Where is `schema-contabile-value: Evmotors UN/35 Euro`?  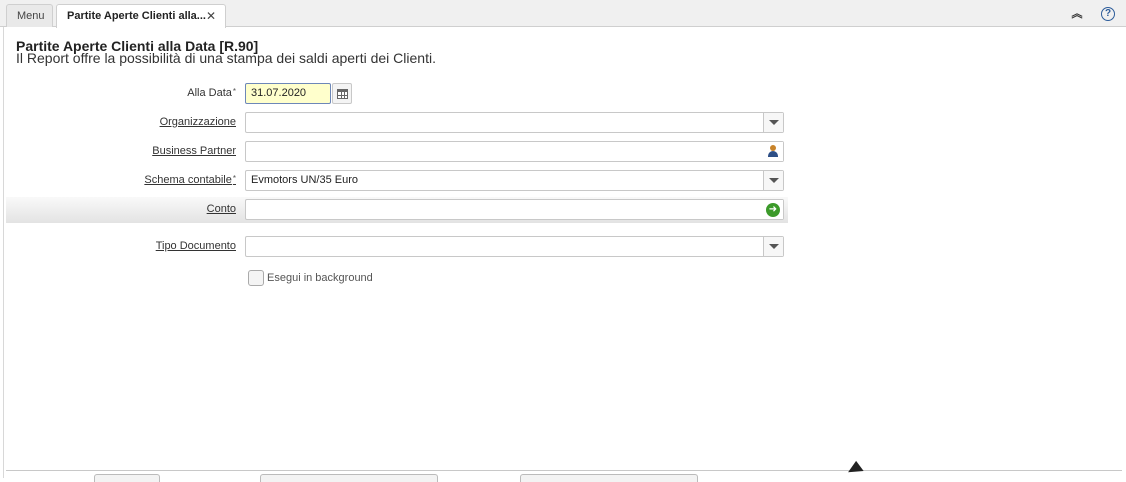 schema-contabile-value: Evmotors UN/35 Euro is located at coordinates (304, 180).